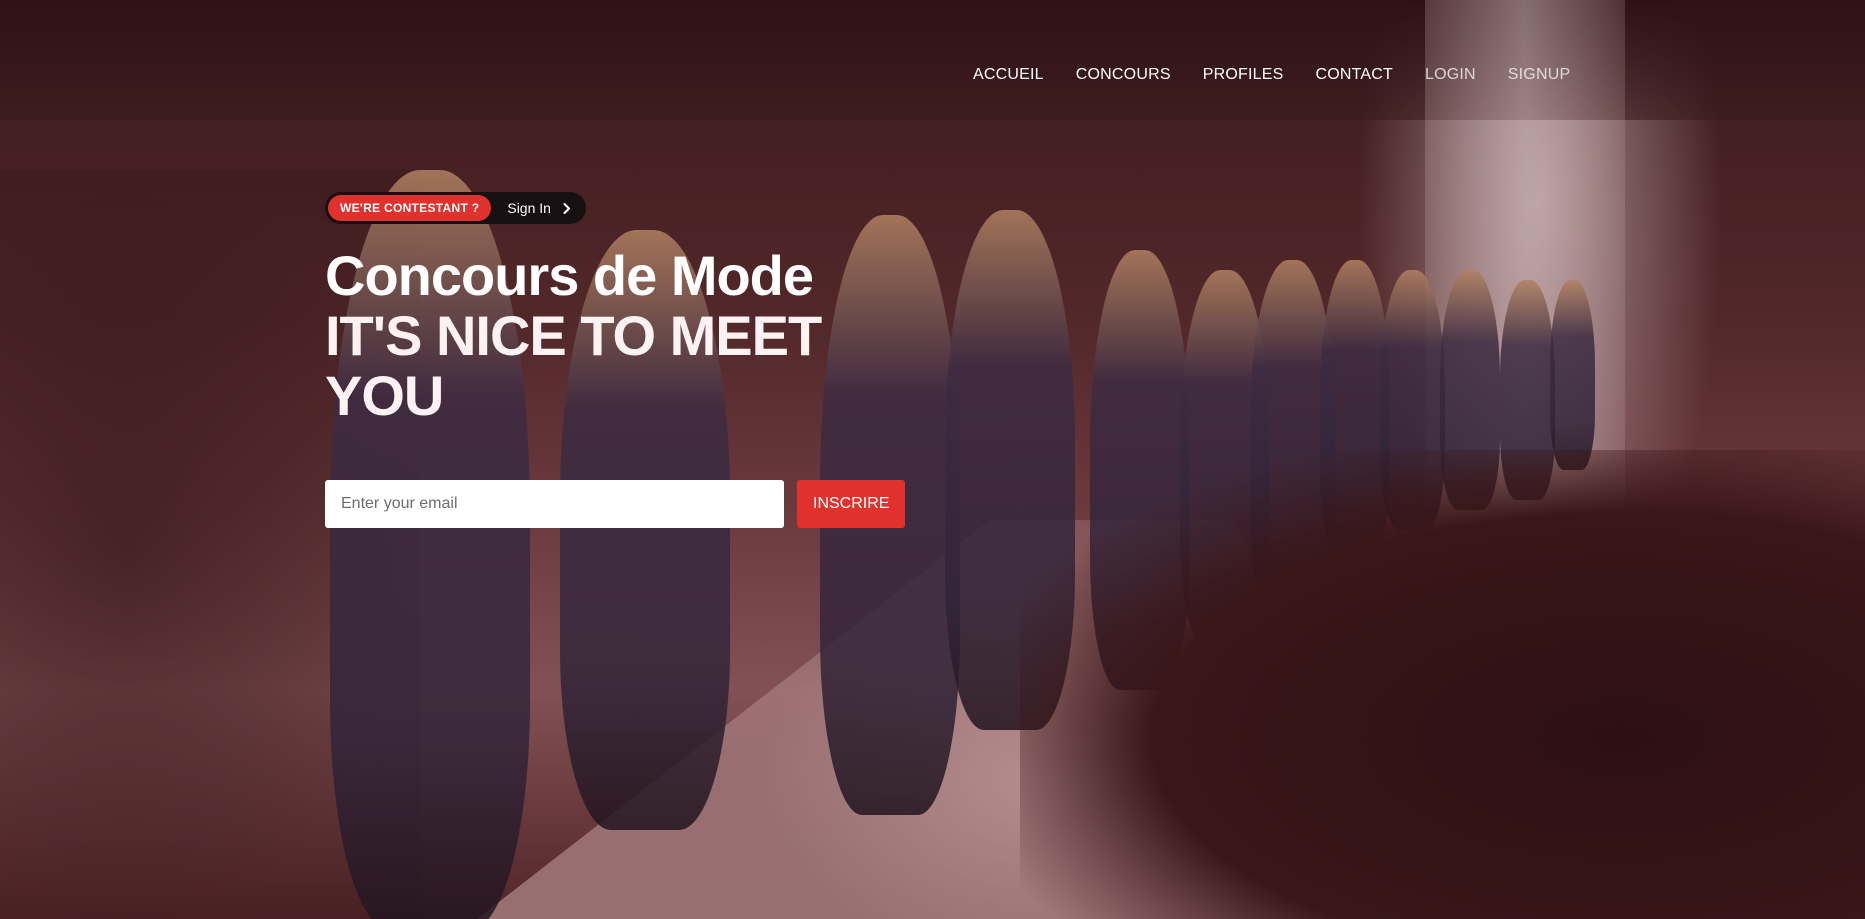  Describe the element at coordinates (529, 208) in the screenshot. I see `signin-link: Sign In` at that location.